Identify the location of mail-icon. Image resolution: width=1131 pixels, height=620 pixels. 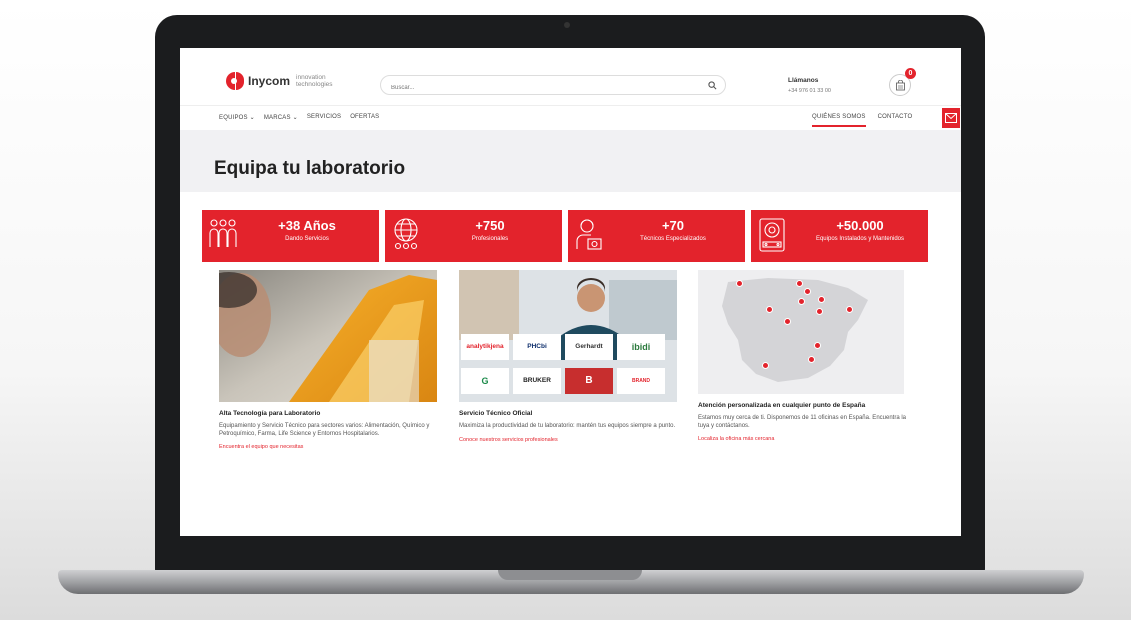
(951, 118).